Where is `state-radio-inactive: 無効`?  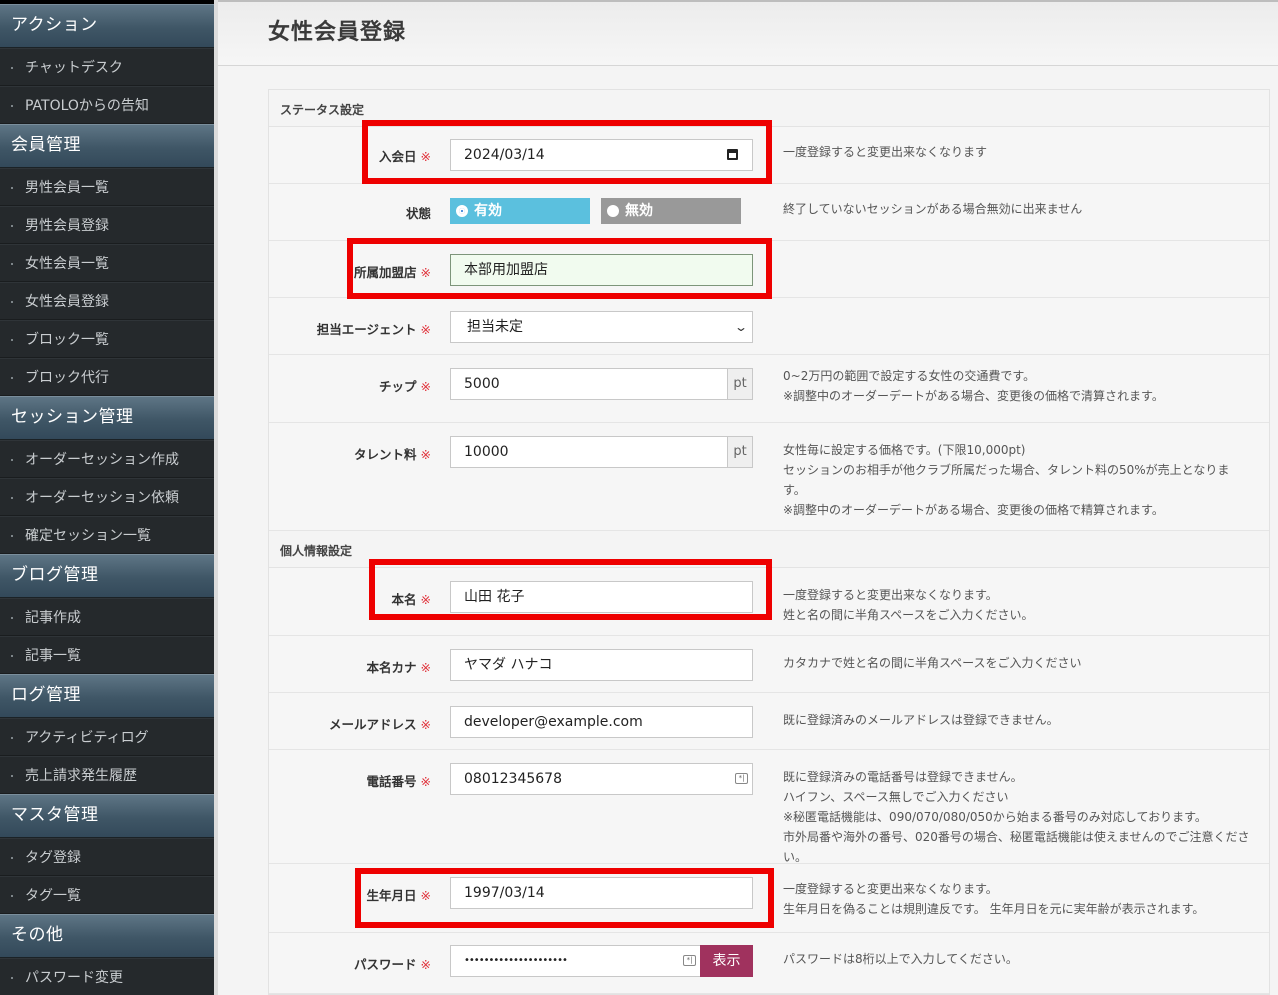 state-radio-inactive: 無効 is located at coordinates (671, 211).